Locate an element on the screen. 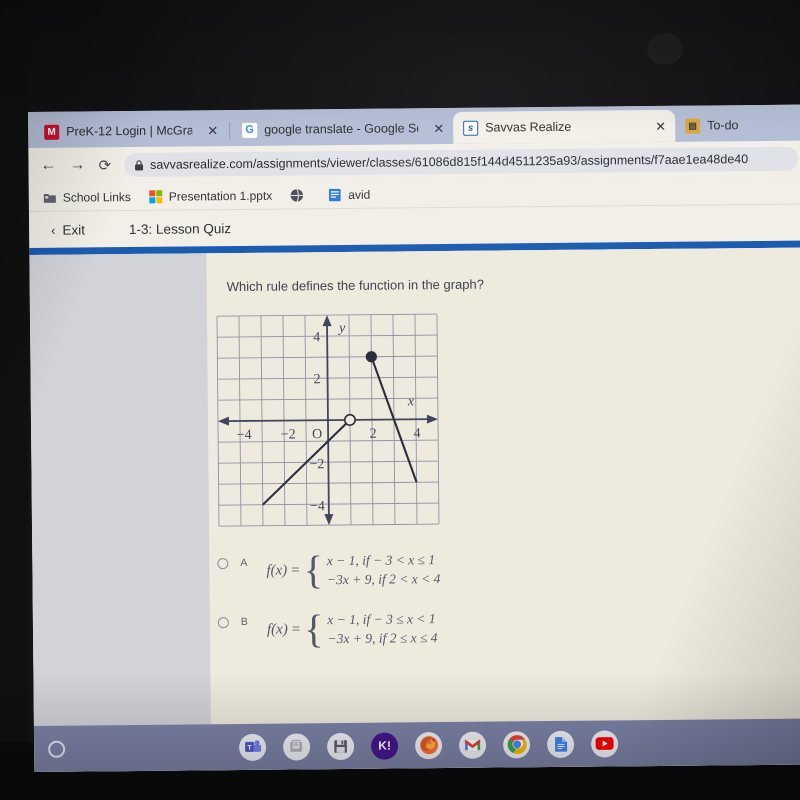 The width and height of the screenshot is (800, 800). case-line-2: −3x + 9, if 2 < x < 4 is located at coordinates (383, 579).